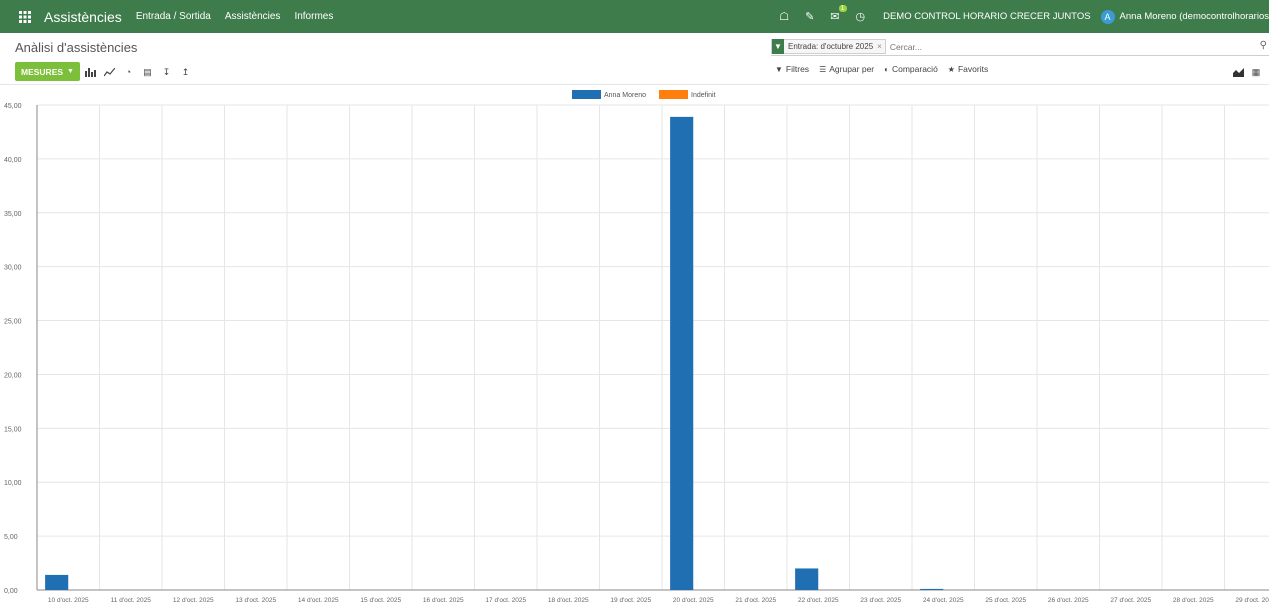  I want to click on measures-label: MESURES, so click(42, 71).